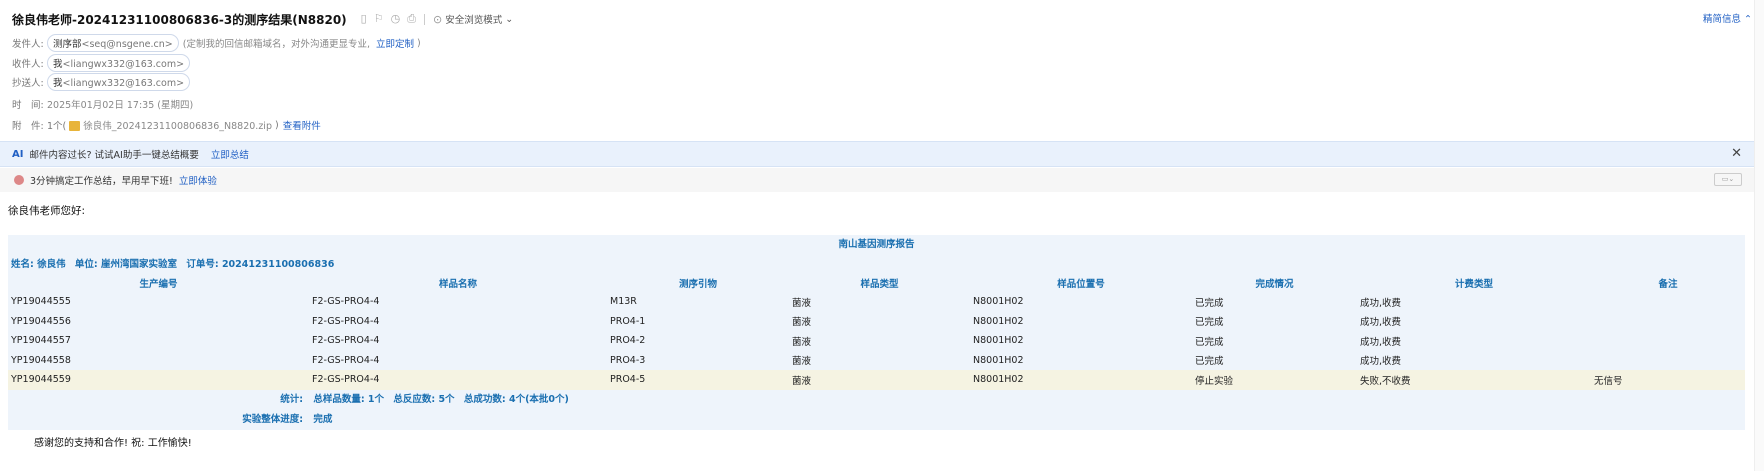 The width and height of the screenshot is (1764, 471). What do you see at coordinates (876, 244) in the screenshot?
I see `report-title: 南山基因测序报告` at bounding box center [876, 244].